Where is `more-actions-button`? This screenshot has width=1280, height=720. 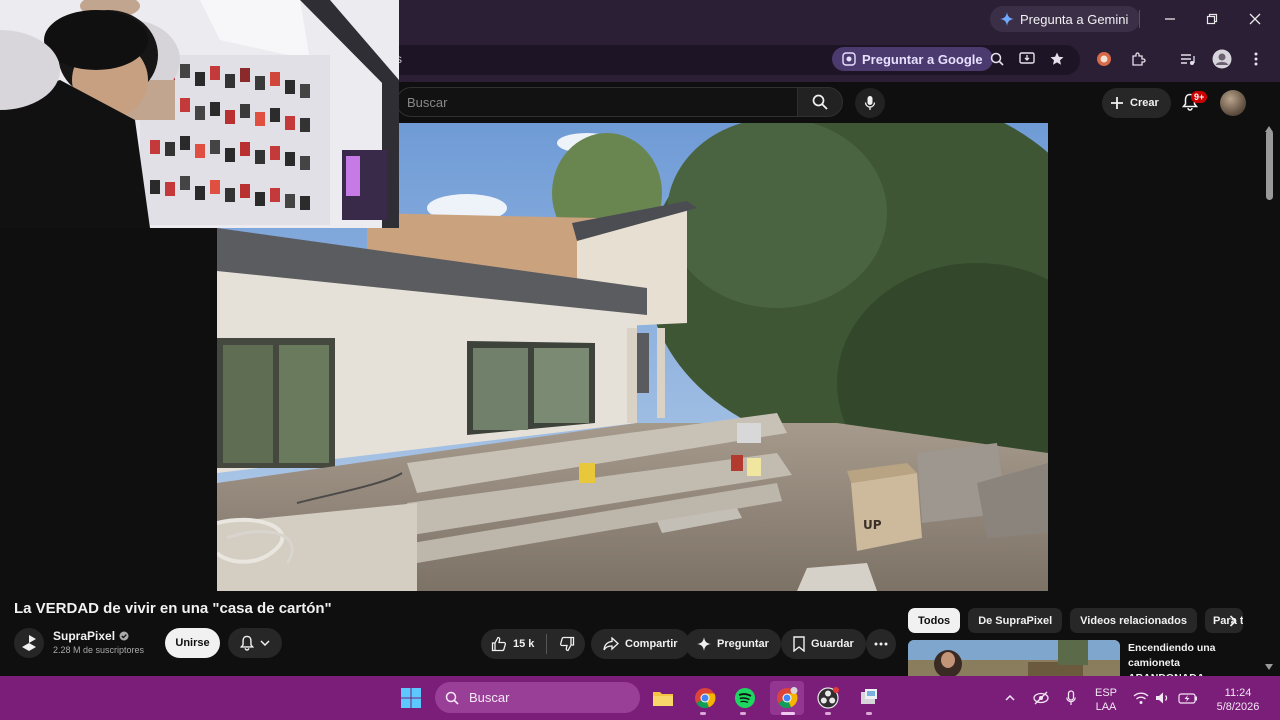
more-actions-button is located at coordinates (881, 644).